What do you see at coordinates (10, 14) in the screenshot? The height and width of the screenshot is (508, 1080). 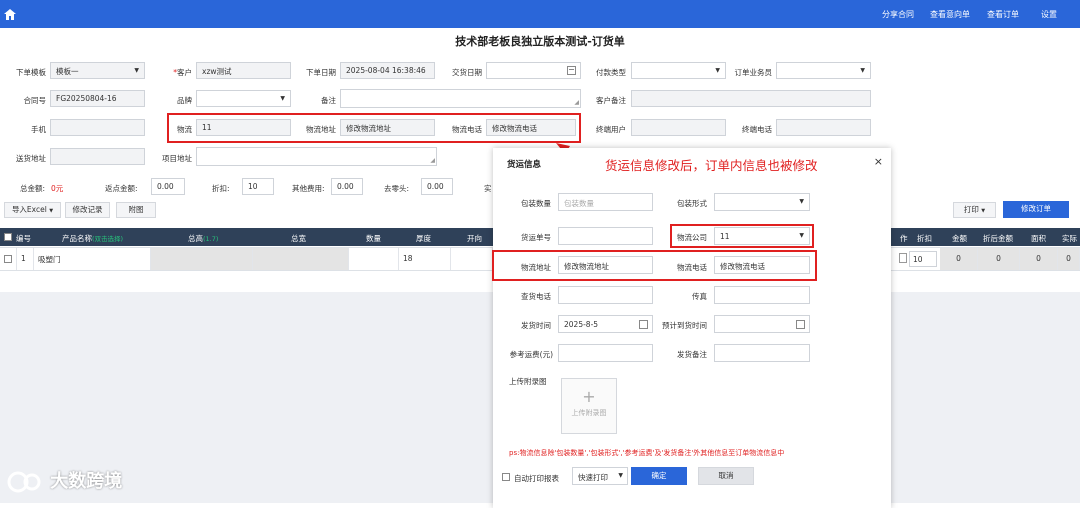 I see `home-icon` at bounding box center [10, 14].